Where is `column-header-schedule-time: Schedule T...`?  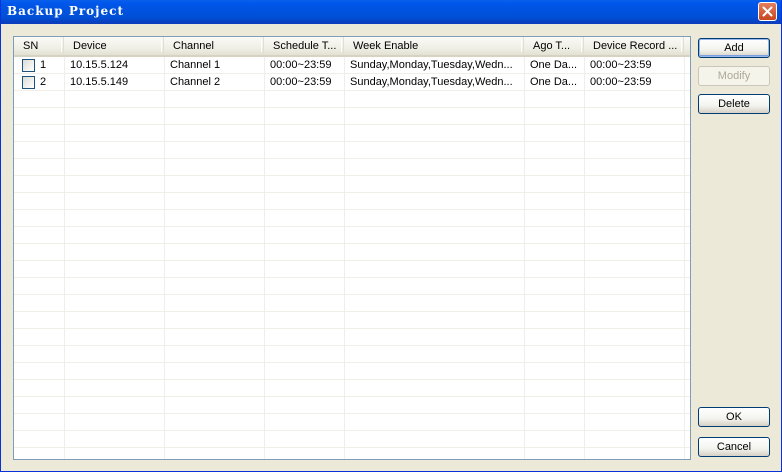 column-header-schedule-time: Schedule T... is located at coordinates (304, 46).